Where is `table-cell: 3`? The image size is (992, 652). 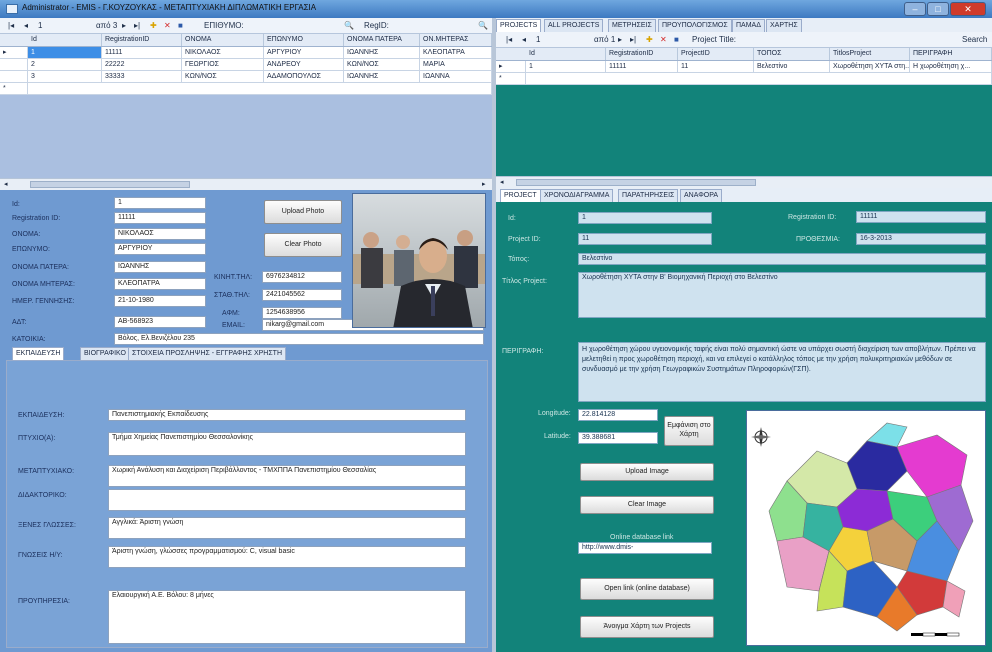
table-cell: 3 is located at coordinates (65, 77).